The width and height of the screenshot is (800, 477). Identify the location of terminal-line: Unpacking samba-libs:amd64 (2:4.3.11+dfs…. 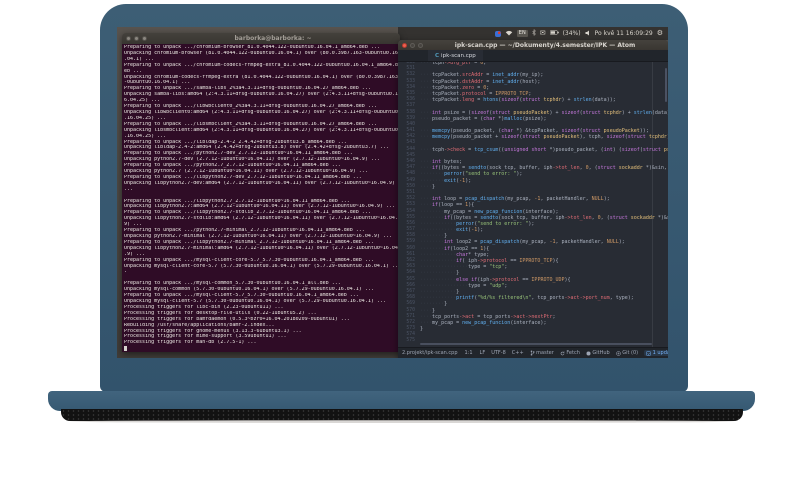
(261, 95).